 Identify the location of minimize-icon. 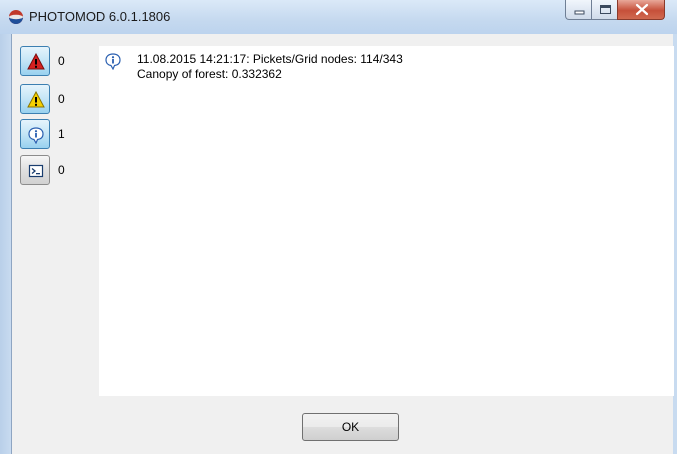
(579, 12).